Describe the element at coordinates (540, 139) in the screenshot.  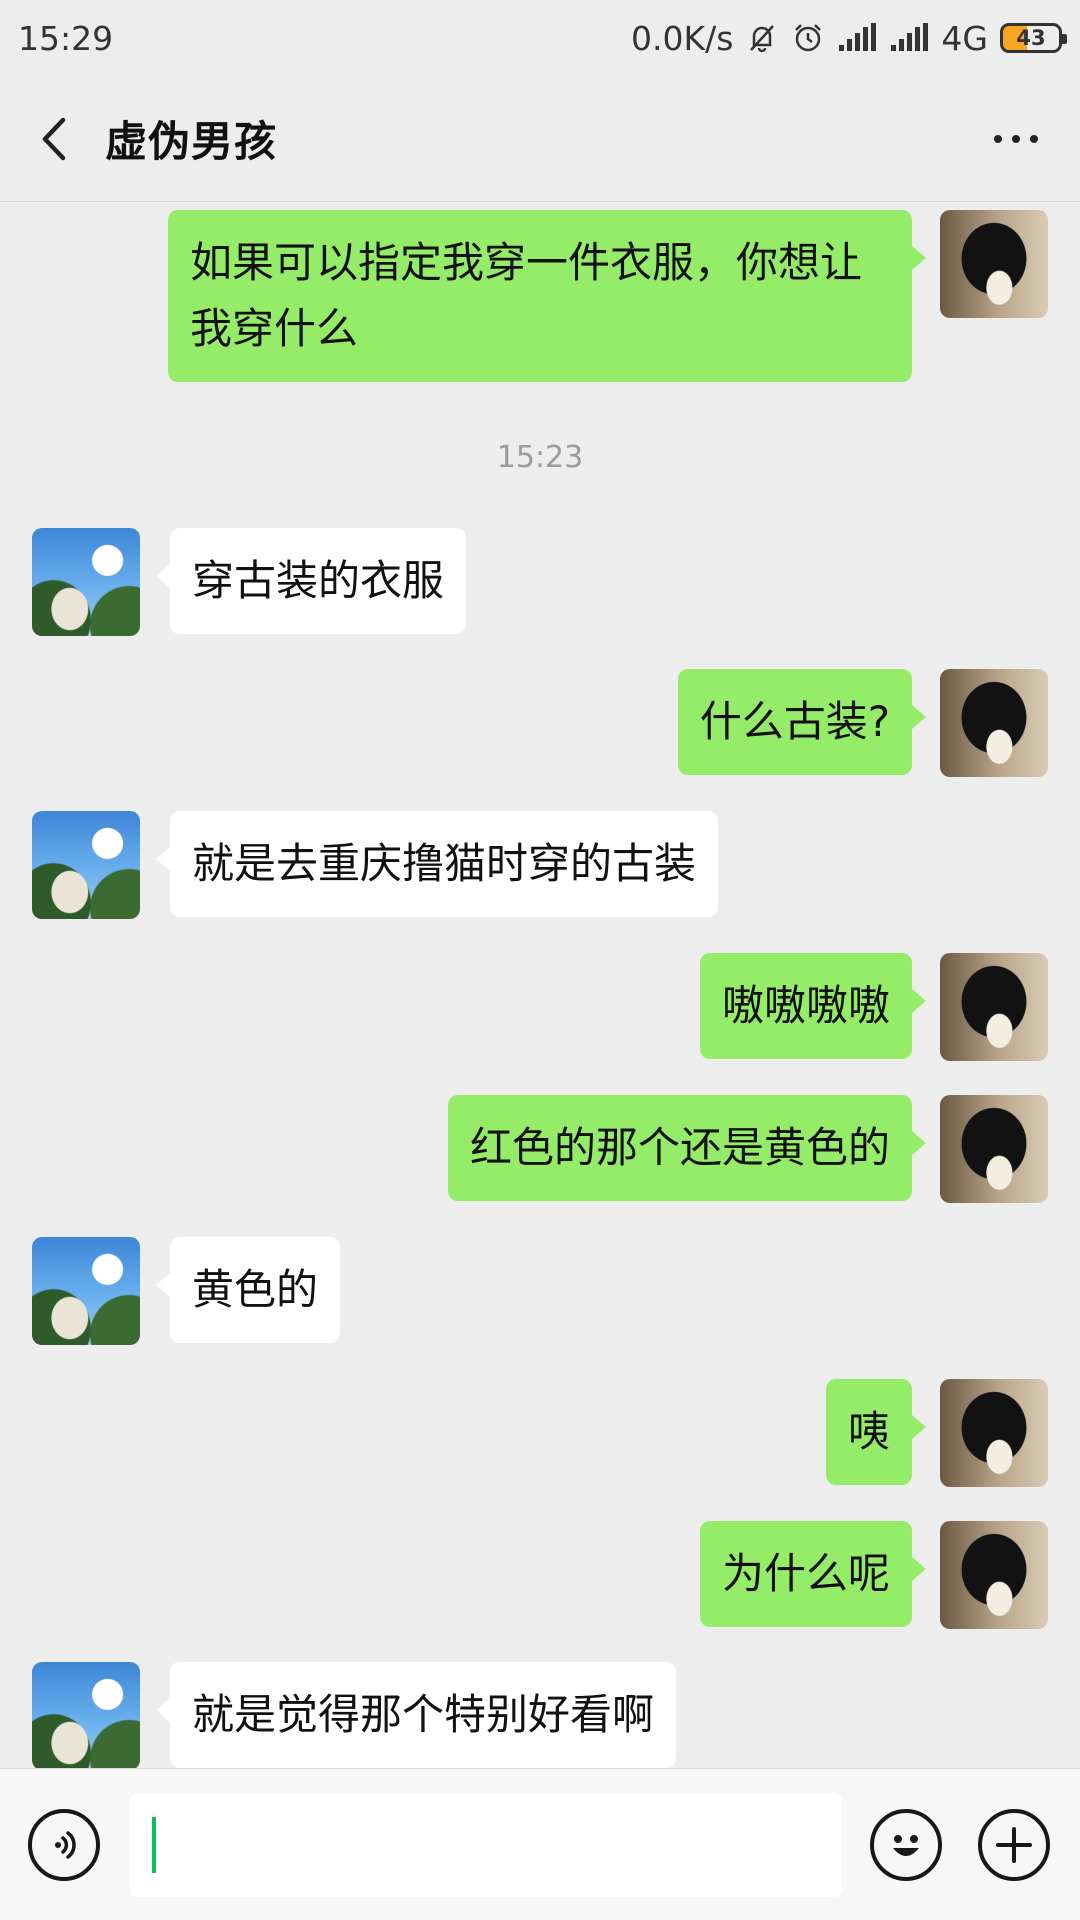
I see `chat-header: 虚伪男孩` at that location.